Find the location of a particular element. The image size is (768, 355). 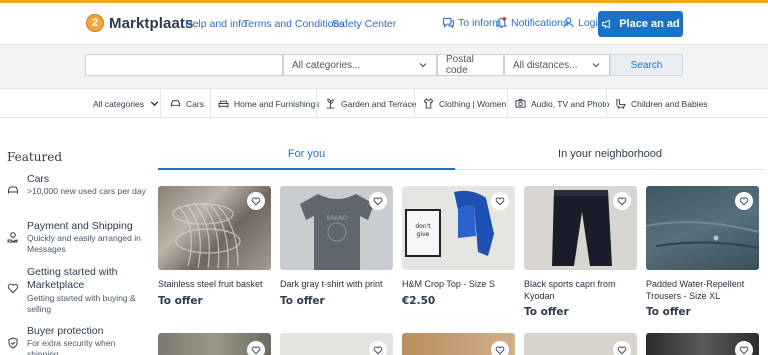

place-ad-button: Place an ad is located at coordinates (640, 24).